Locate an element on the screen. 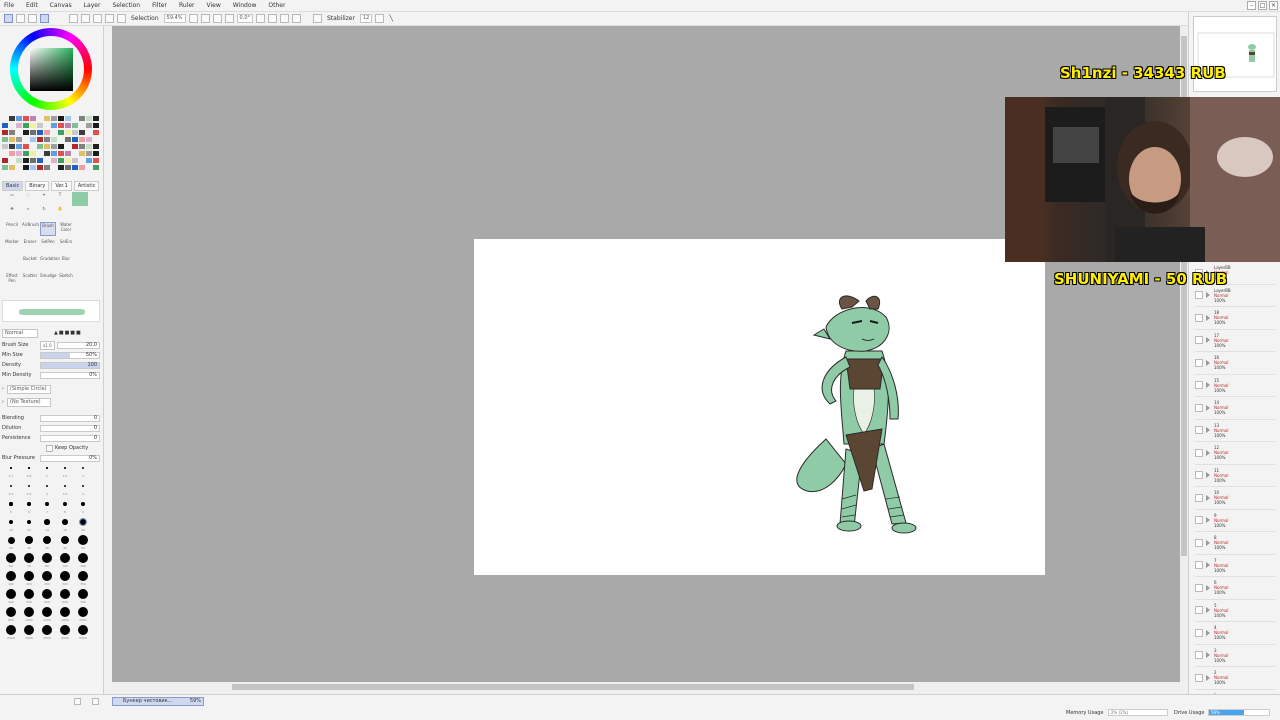 Image resolution: width=1280 pixels, height=720 pixels. document-tab: Бункер чистовик... 59% is located at coordinates (158, 701).